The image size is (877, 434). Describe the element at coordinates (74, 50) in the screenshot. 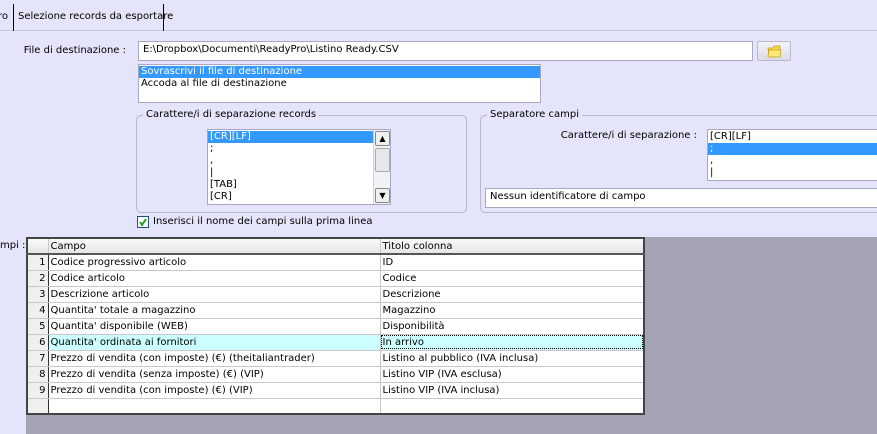

I see `file-label: File di destinazione :` at that location.